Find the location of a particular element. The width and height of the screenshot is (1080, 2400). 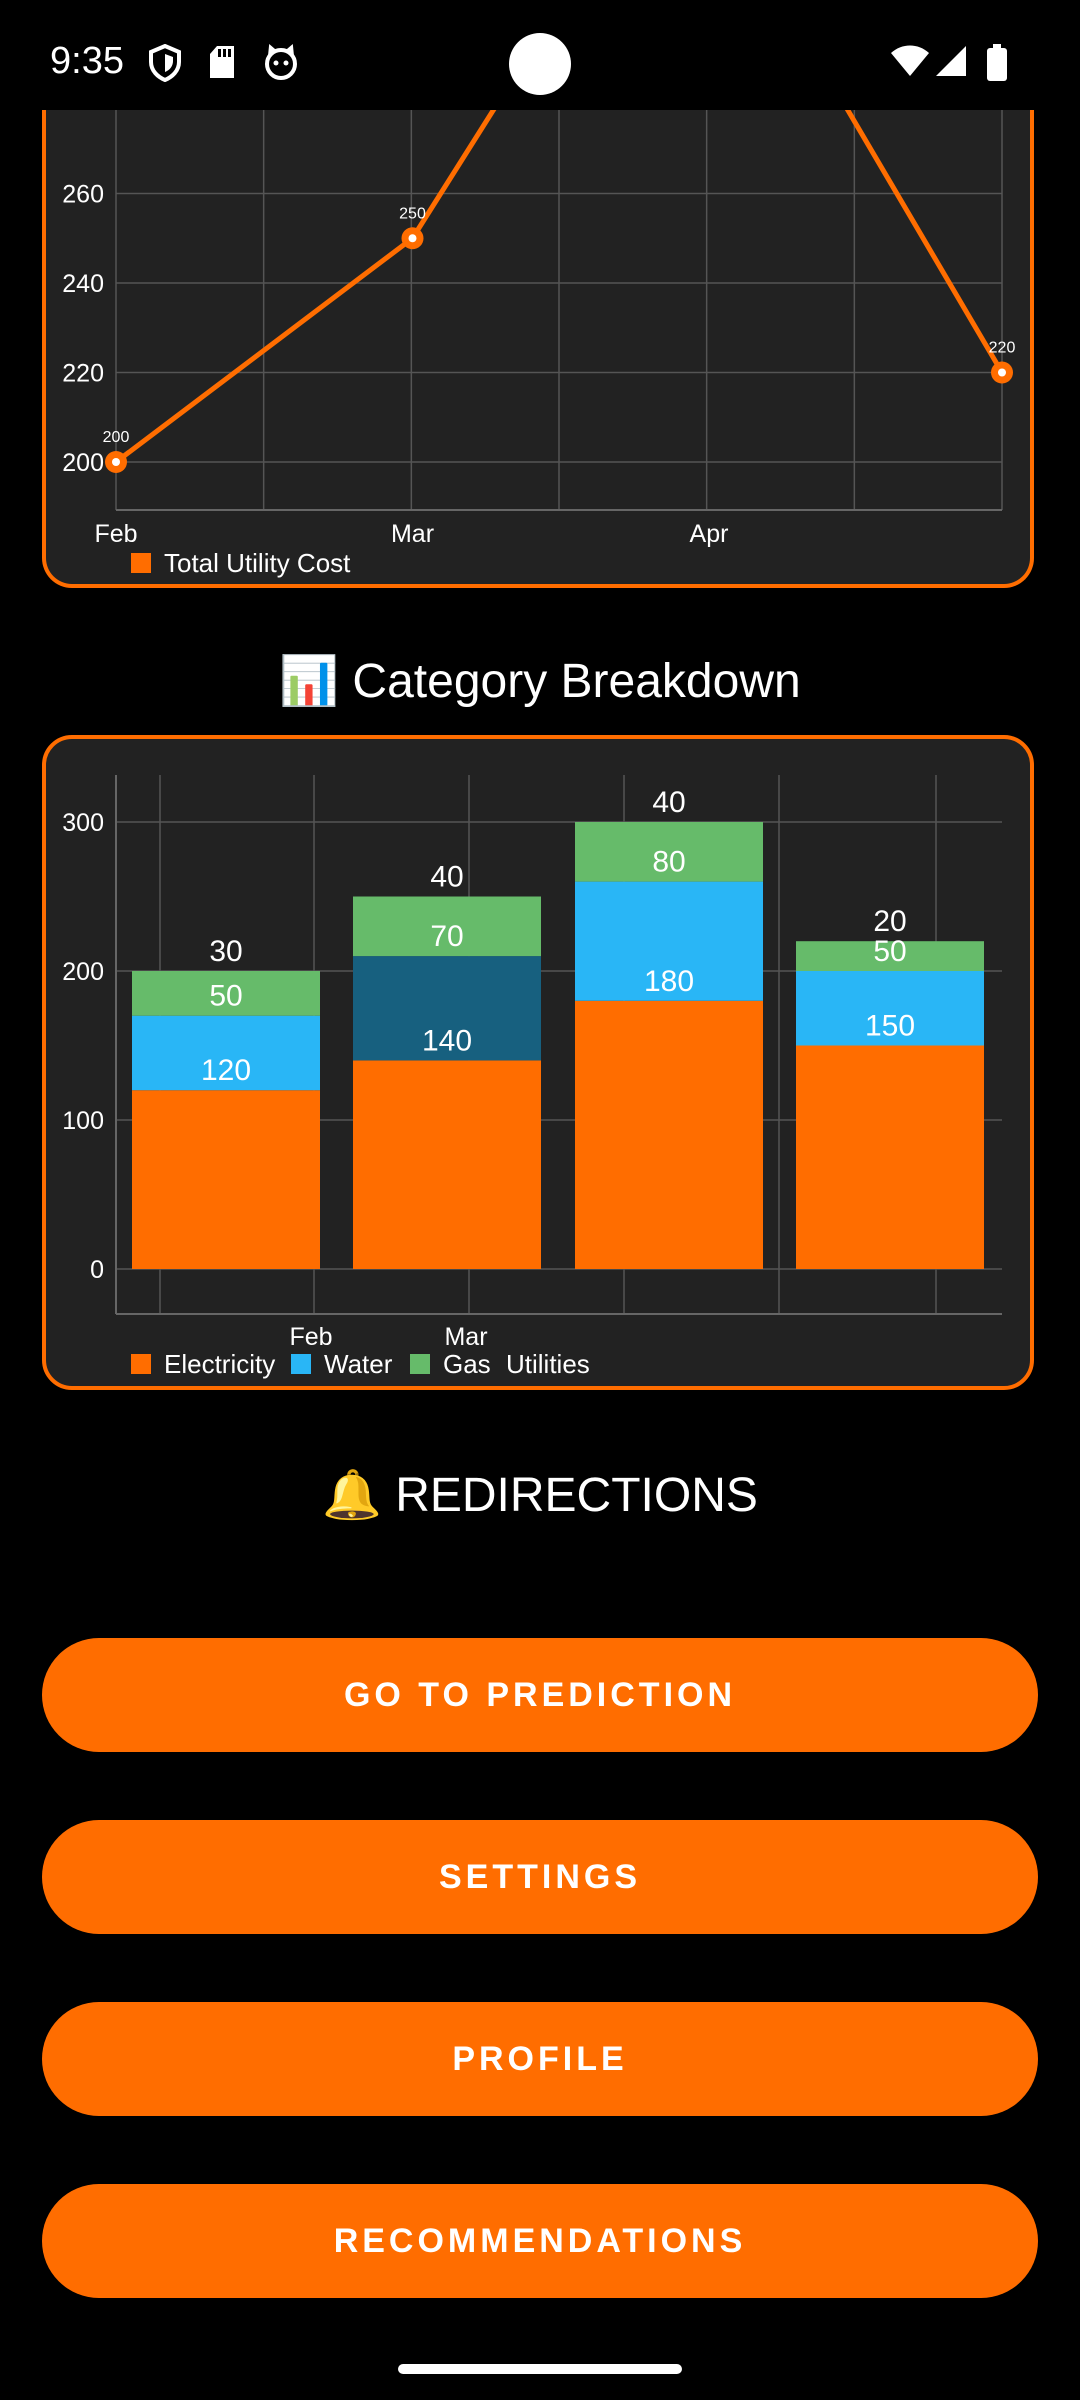

redirections-title: 🔔 REDIRECTIONS is located at coordinates (540, 1495).